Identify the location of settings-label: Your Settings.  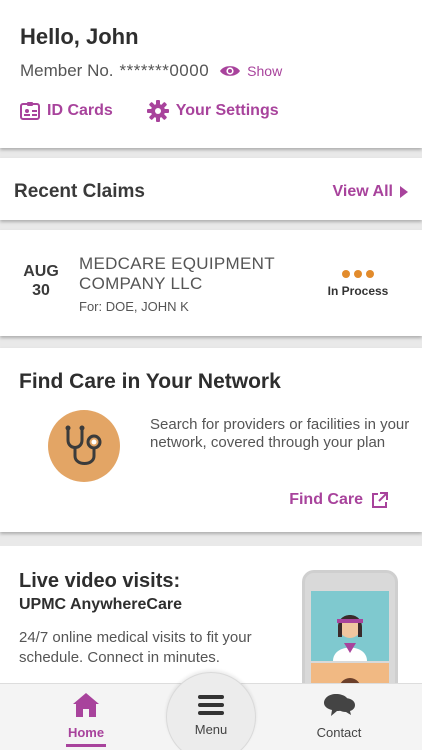
(227, 110).